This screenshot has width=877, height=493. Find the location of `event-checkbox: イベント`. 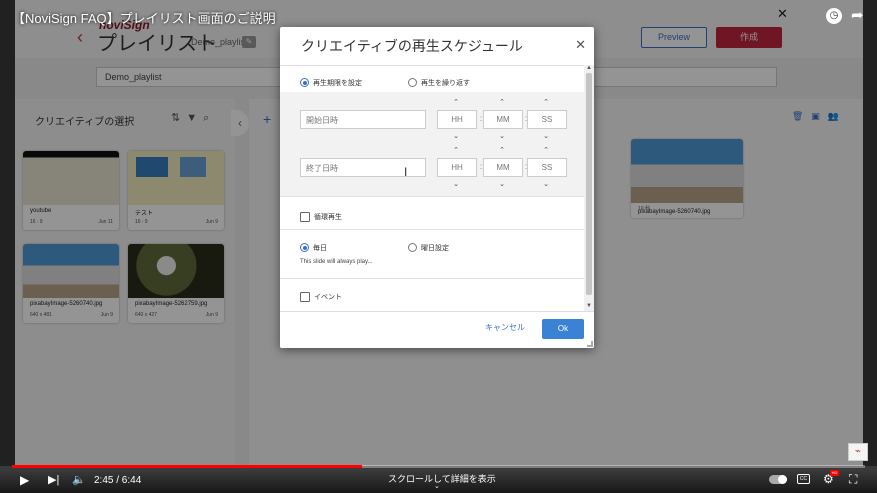

event-checkbox: イベント is located at coordinates (321, 297).